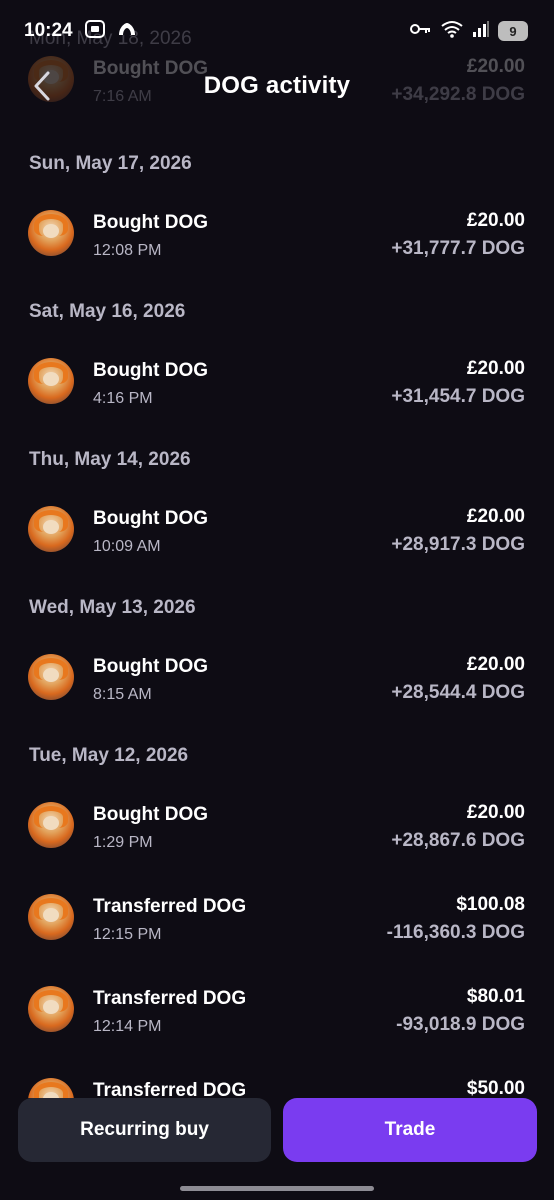 The image size is (554, 1200). I want to click on transaction-time: 12:08 PM, so click(127, 250).